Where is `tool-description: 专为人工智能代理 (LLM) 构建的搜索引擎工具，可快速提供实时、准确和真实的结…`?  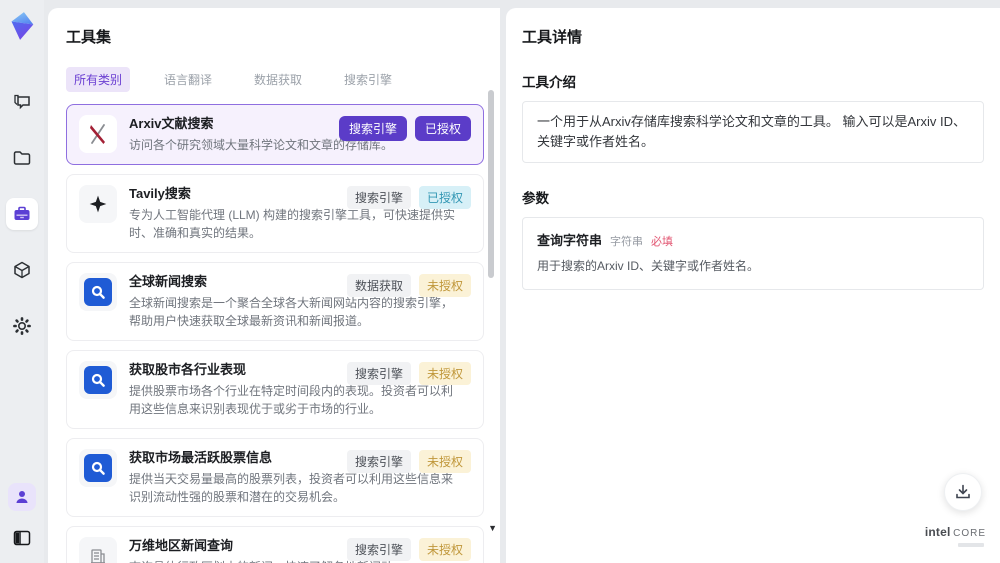 tool-description: 专为人工智能代理 (LLM) 构建的搜索引擎工具，可快速提供实时、准确和真实的结… is located at coordinates (292, 224).